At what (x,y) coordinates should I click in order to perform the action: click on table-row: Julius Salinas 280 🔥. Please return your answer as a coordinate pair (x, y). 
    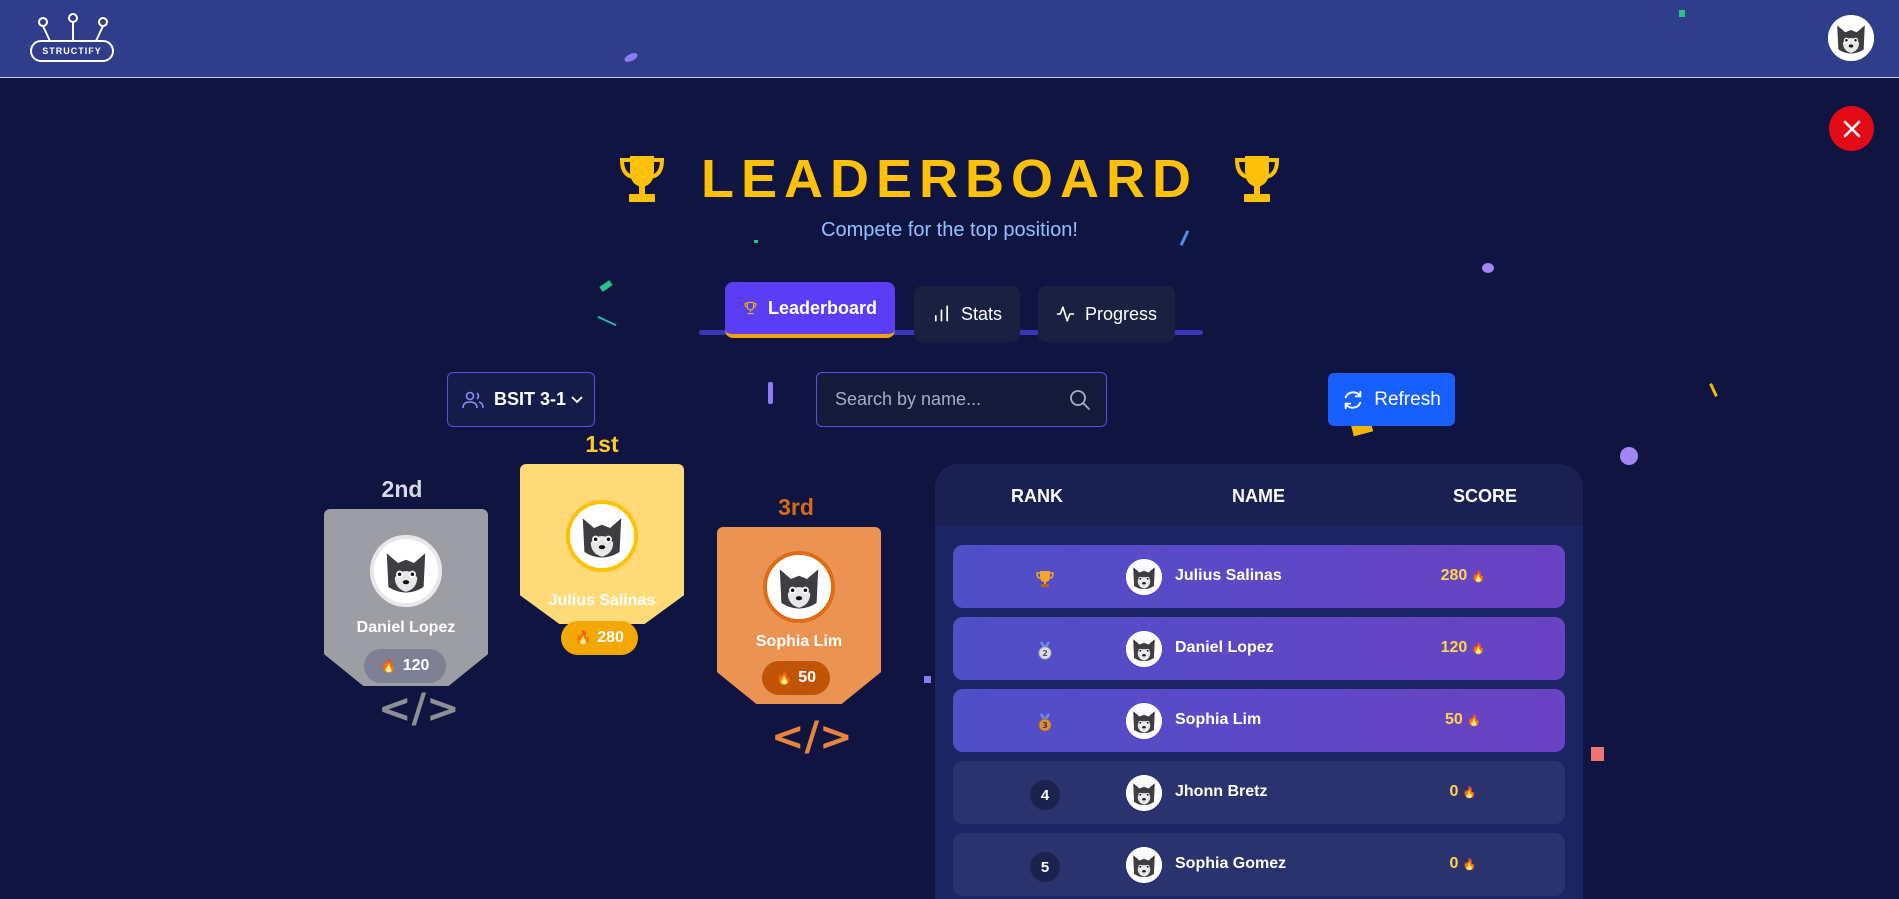
    Looking at the image, I should click on (1259, 576).